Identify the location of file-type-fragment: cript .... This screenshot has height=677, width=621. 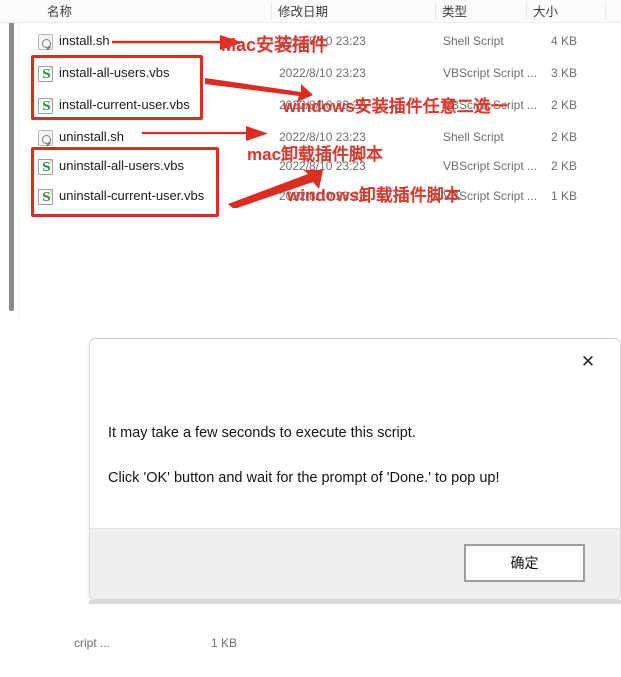
(92, 643).